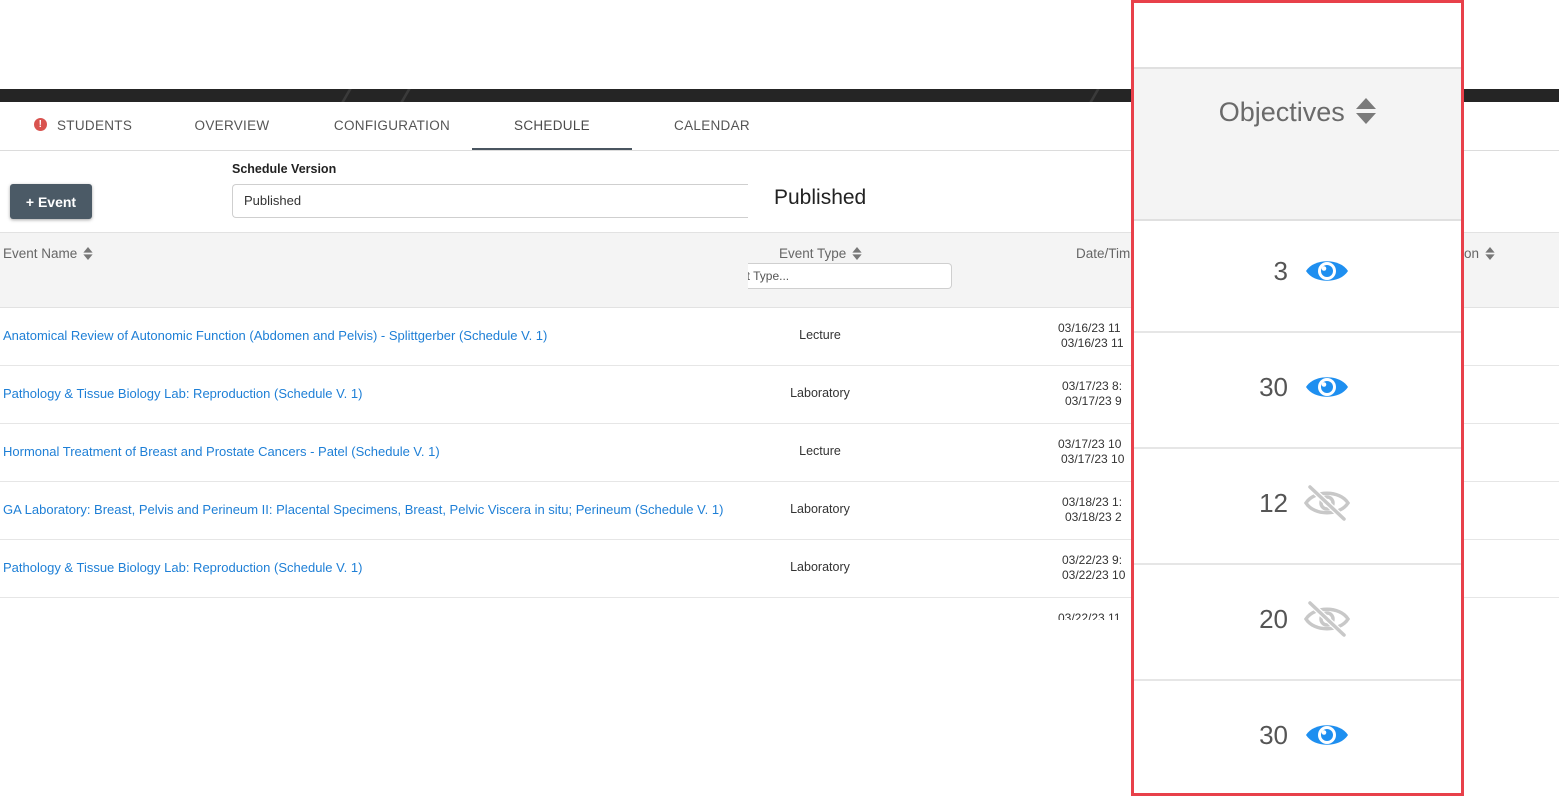  Describe the element at coordinates (1089, 615) in the screenshot. I see `start-date: 03/22/23 11` at that location.